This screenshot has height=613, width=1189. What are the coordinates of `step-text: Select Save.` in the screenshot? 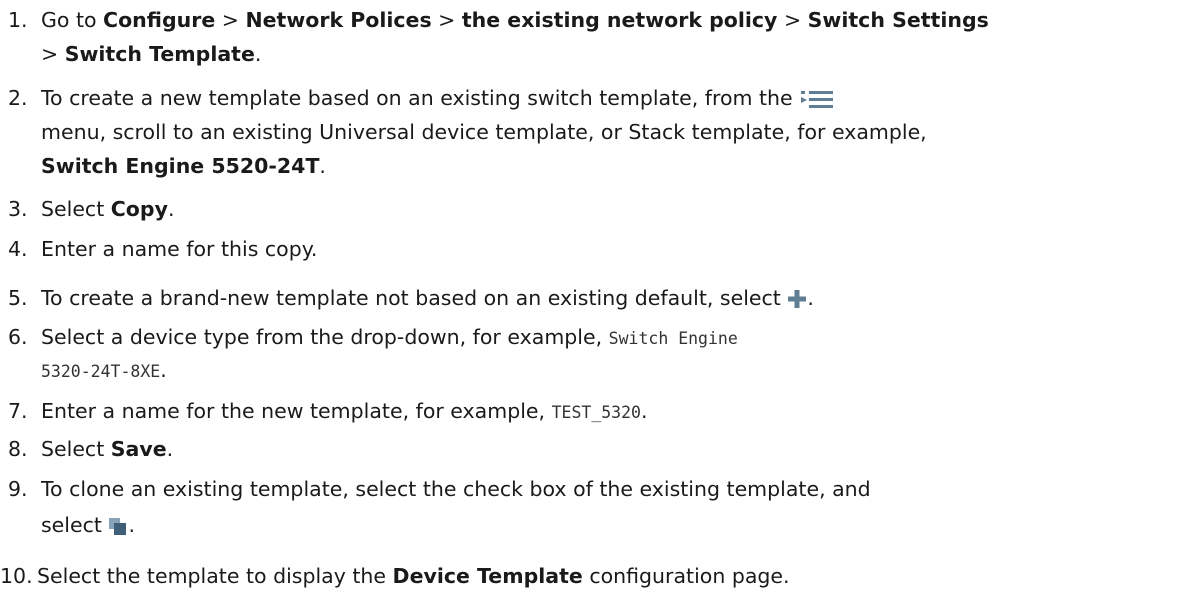 It's located at (107, 449).